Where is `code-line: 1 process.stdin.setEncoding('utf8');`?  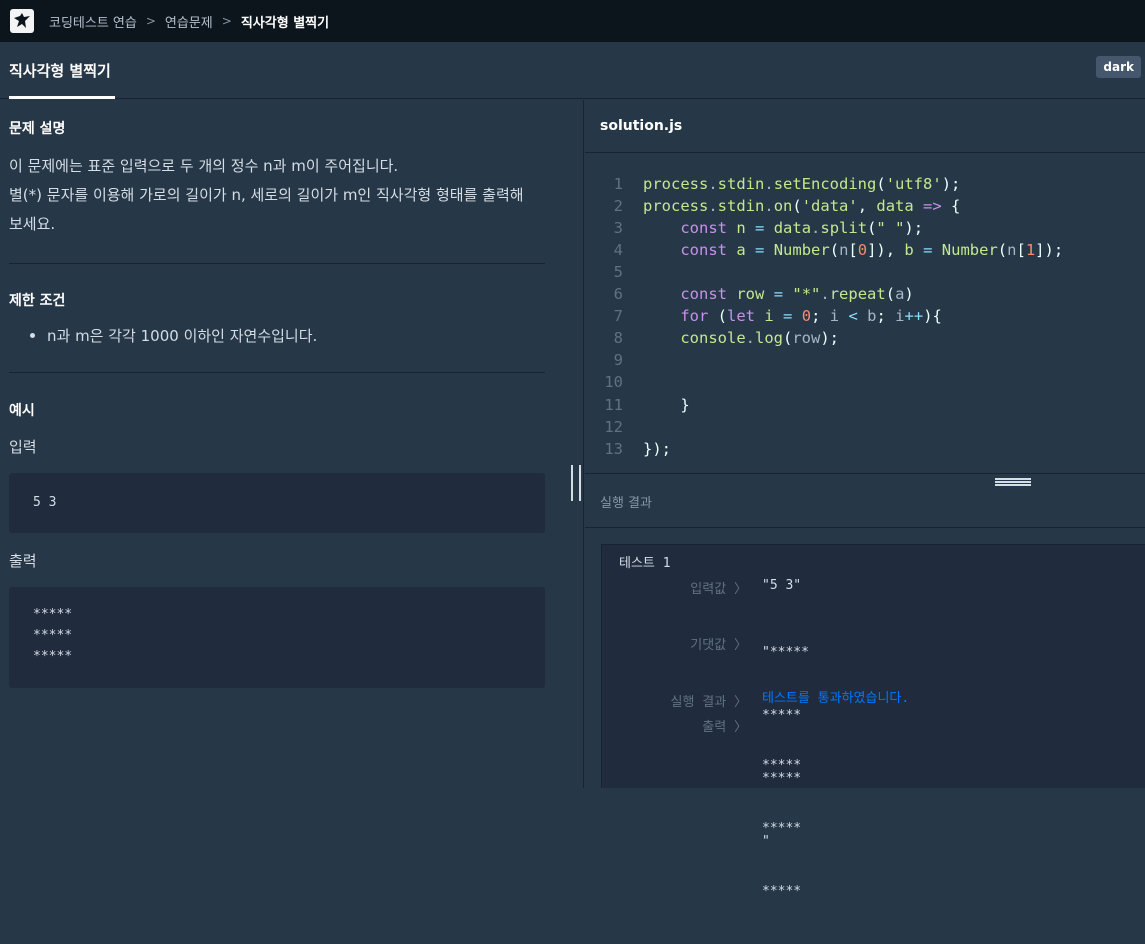 code-line: 1 process.stdin.setEncoding('utf8'); is located at coordinates (787, 184).